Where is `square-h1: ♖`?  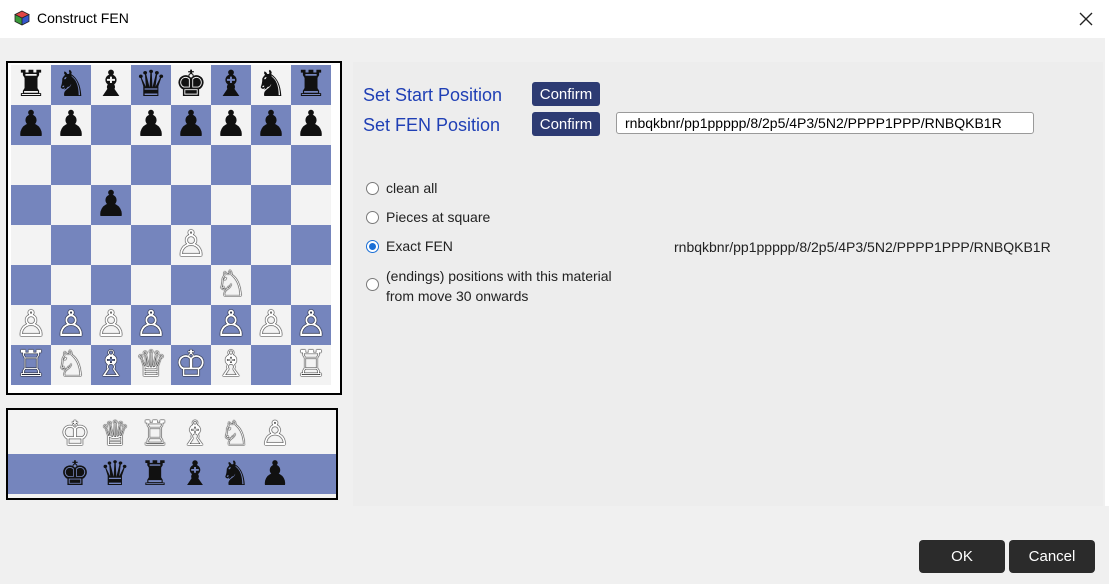
square-h1: ♖ is located at coordinates (311, 365).